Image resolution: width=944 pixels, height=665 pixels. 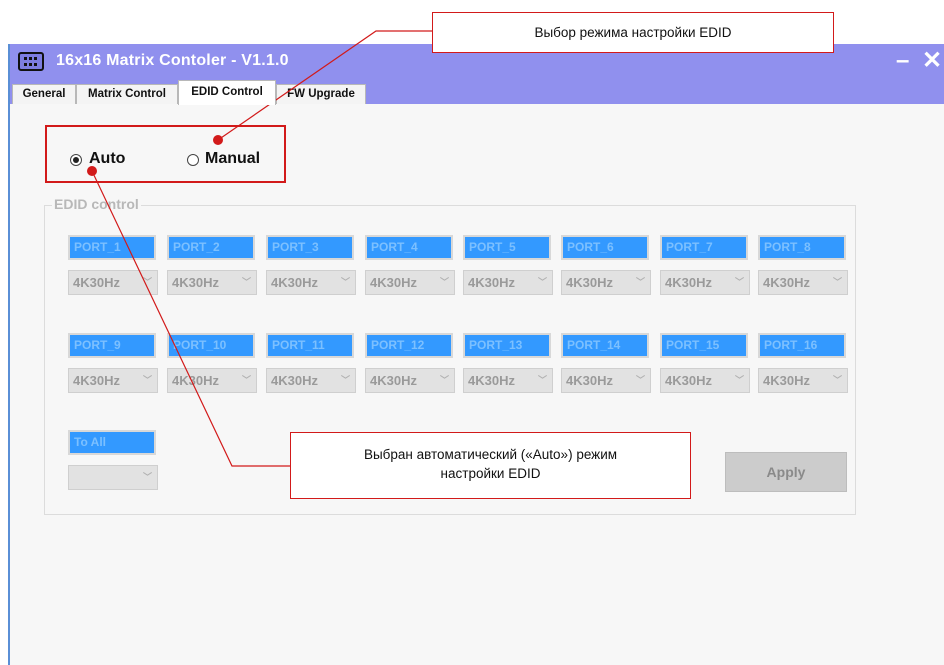 What do you see at coordinates (227, 92) in the screenshot?
I see `tab-edid-control: EDID Control` at bounding box center [227, 92].